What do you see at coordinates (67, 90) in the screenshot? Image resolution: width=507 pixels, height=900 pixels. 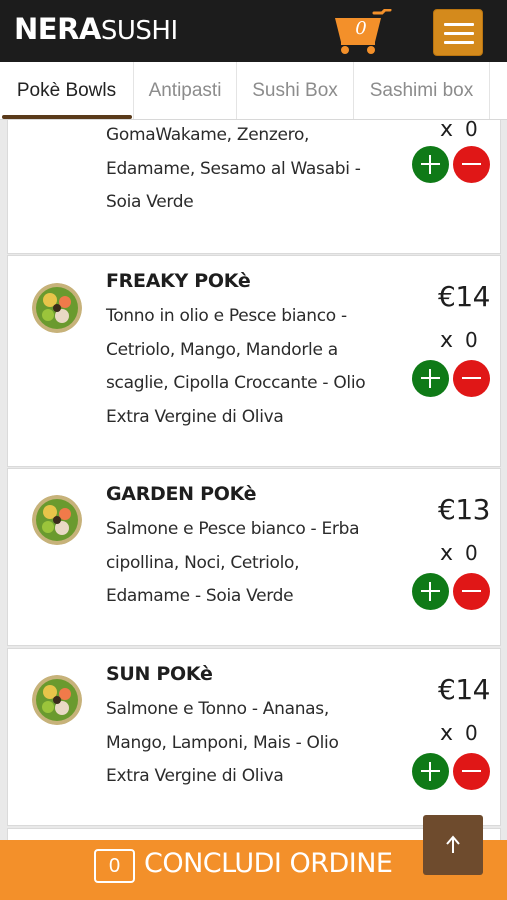 I see `tab-poke-bowls: Pokè Bowls` at bounding box center [67, 90].